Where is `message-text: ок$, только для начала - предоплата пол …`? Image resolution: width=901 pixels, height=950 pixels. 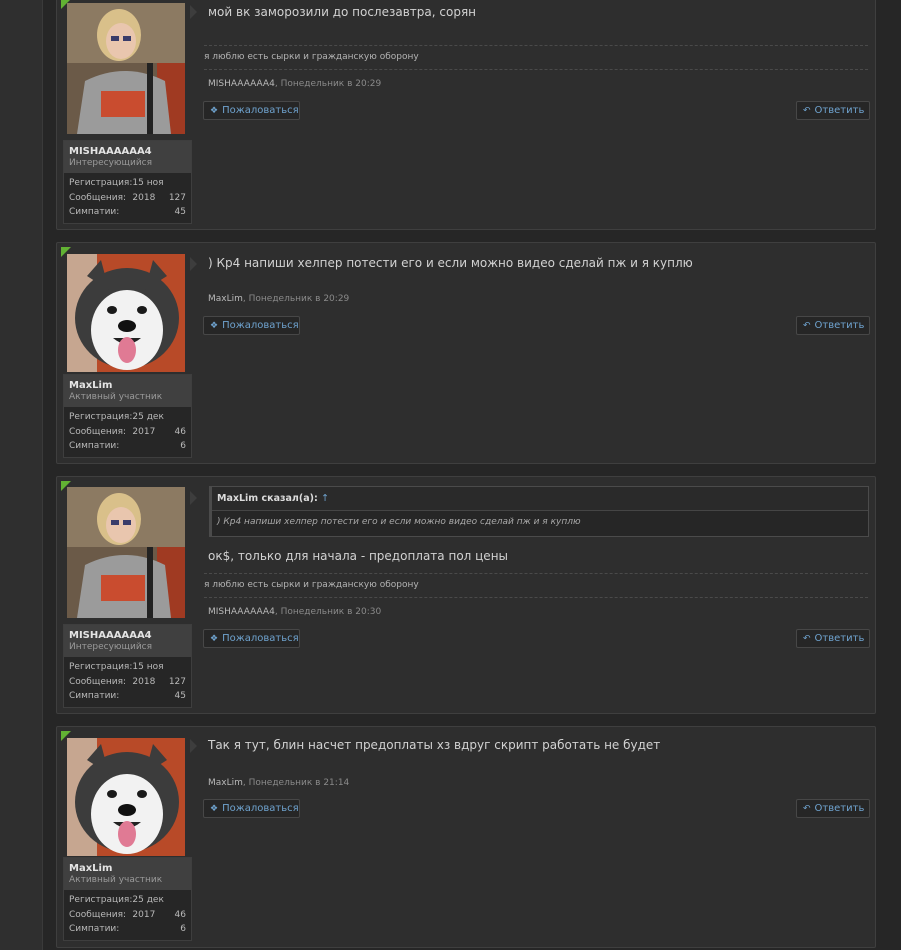 message-text: ок$, только для начала - предоплата пол … is located at coordinates (358, 556).